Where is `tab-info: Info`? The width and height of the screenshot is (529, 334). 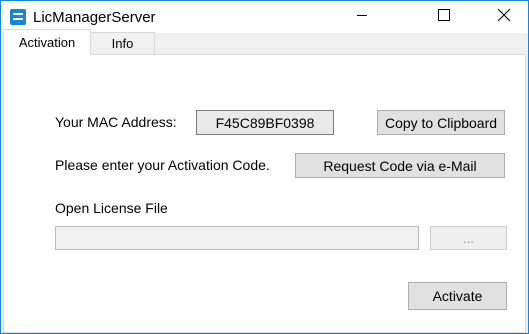 tab-info: Info is located at coordinates (123, 43).